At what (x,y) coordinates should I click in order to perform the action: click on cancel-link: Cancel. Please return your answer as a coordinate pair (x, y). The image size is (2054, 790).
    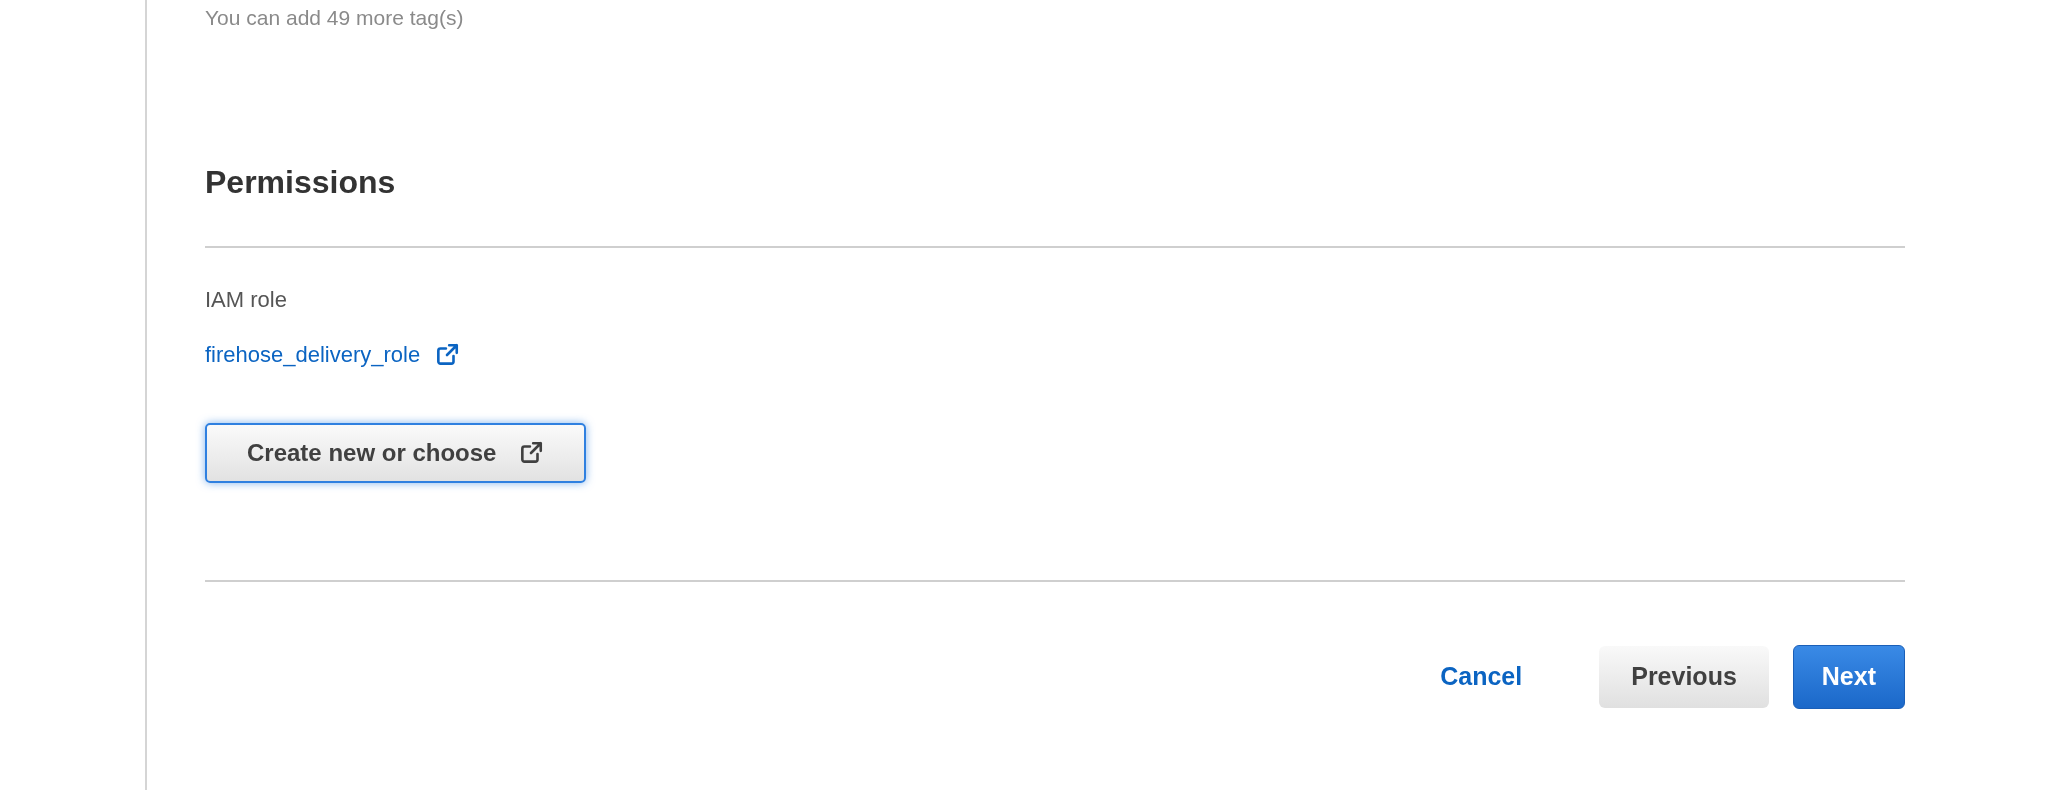
    Looking at the image, I should click on (1481, 677).